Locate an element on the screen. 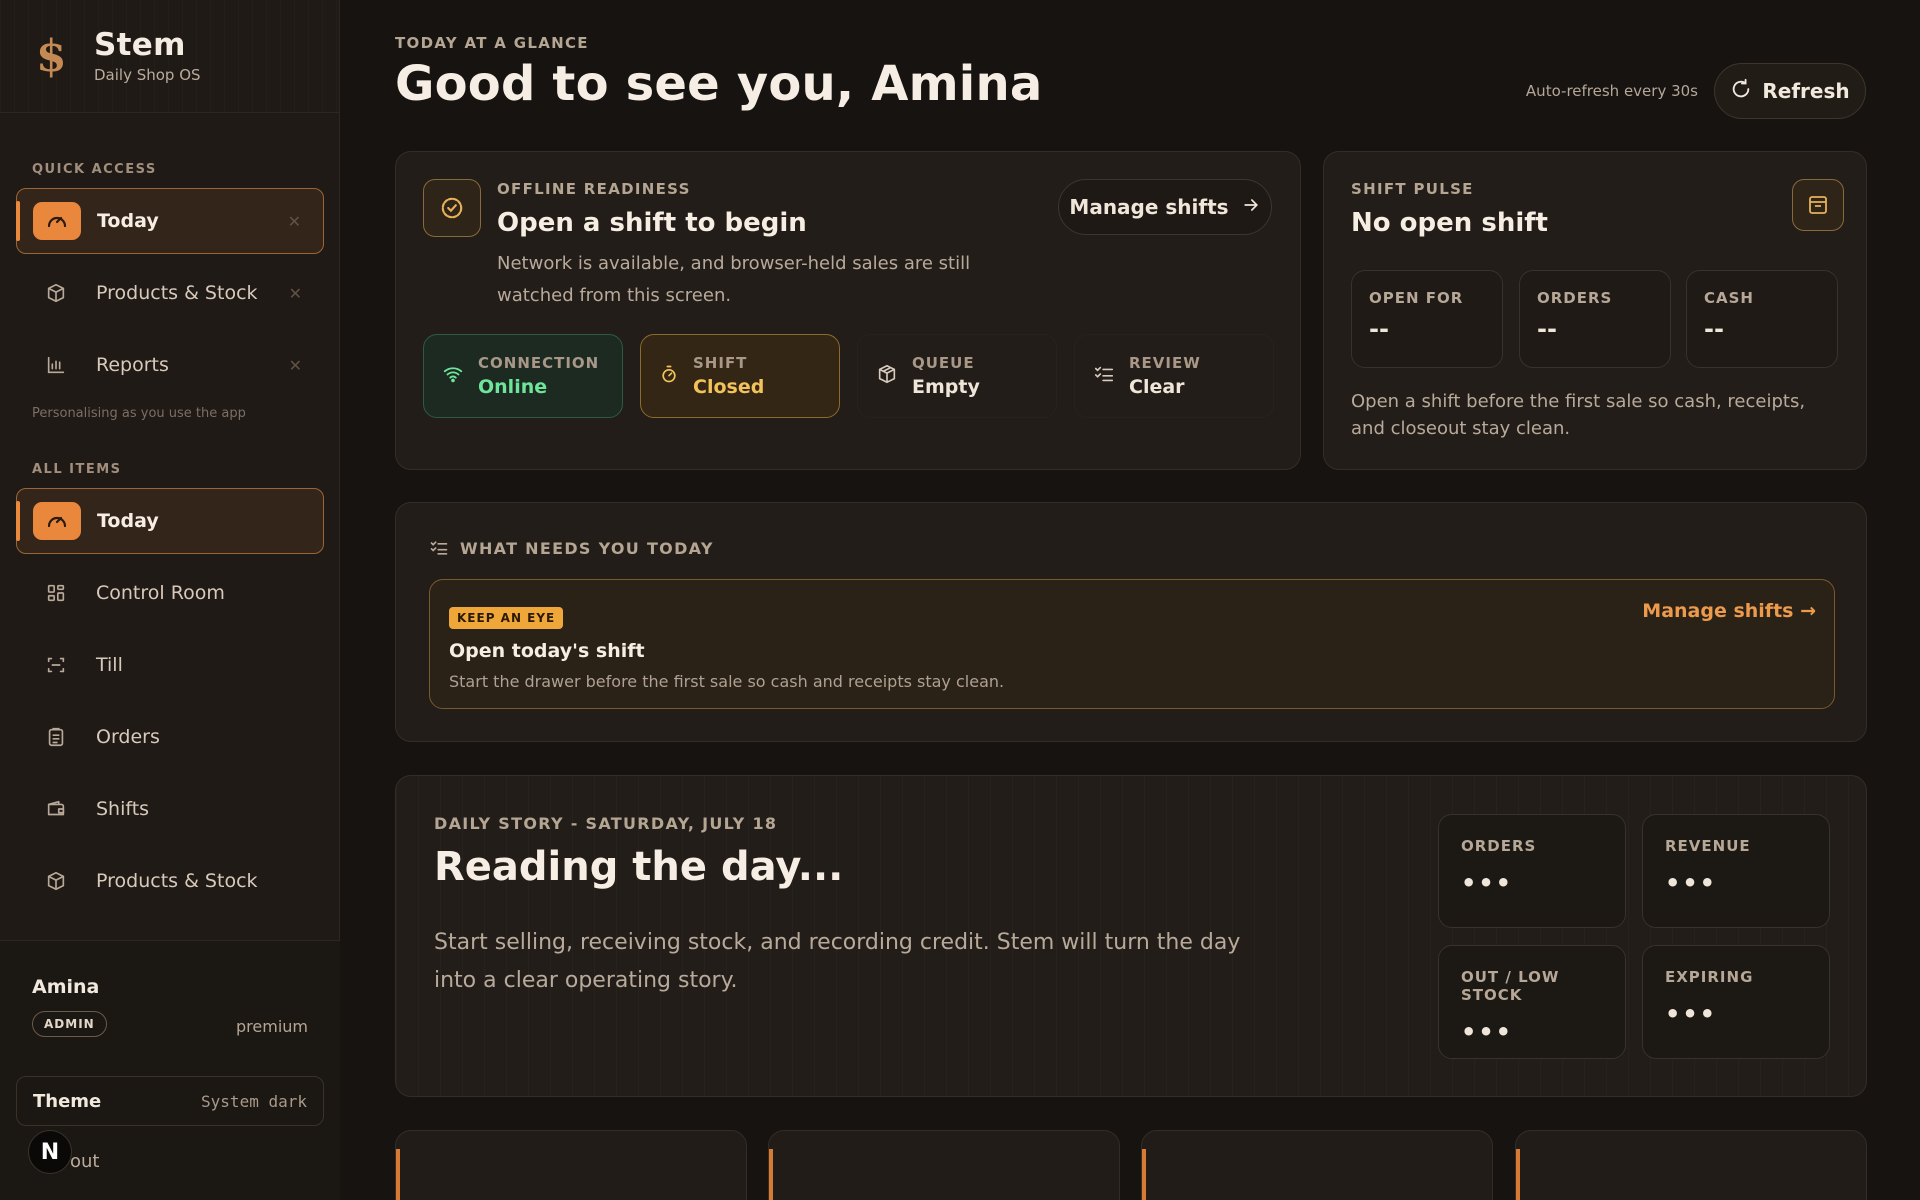  n-badge-icon: N is located at coordinates (50, 1152).